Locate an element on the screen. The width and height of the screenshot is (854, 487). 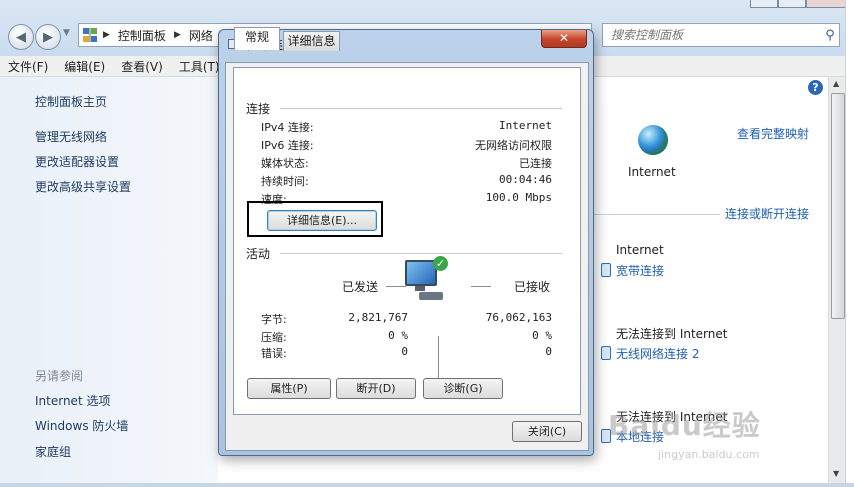
see-also-heading: 另请参阅 is located at coordinates (59, 376).